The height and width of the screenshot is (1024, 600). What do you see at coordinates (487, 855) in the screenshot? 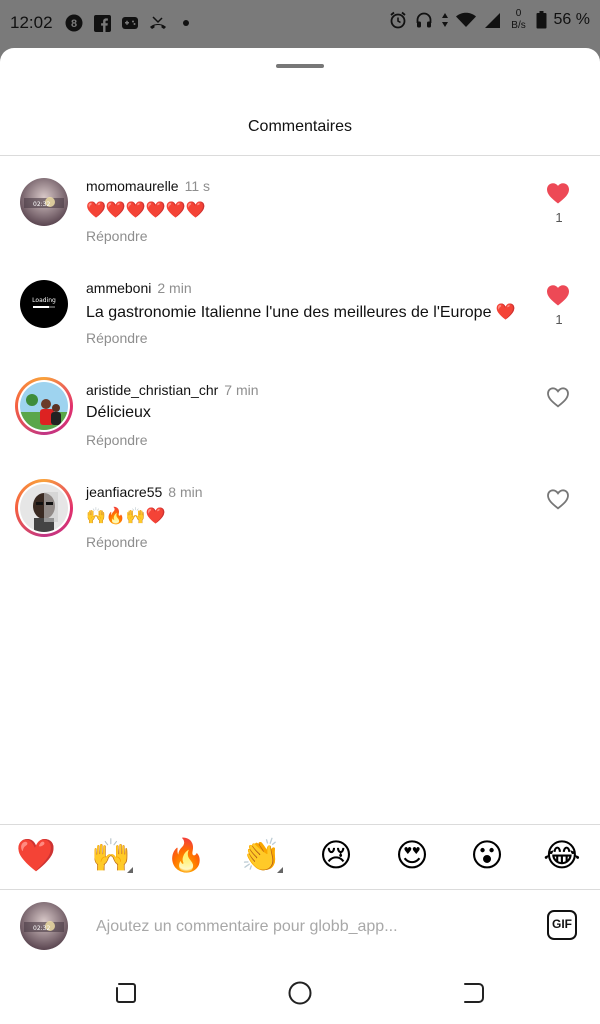
I see `emoji-surprised-face: 😮` at bounding box center [487, 855].